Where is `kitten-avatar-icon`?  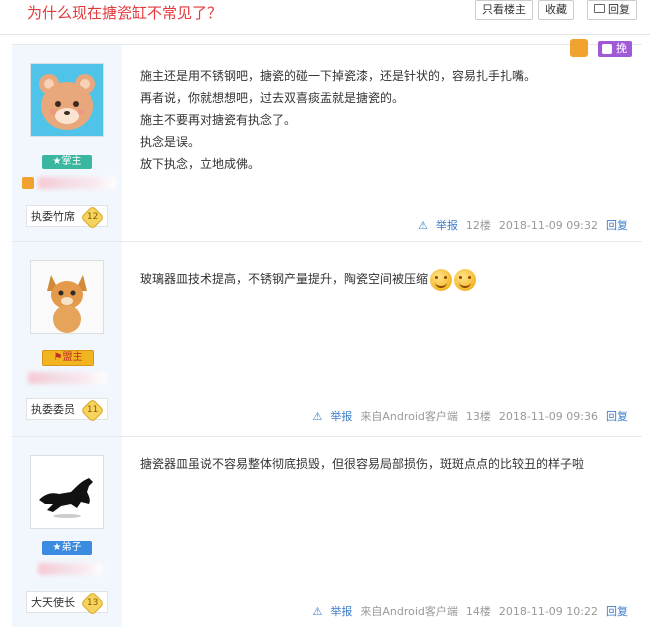 kitten-avatar-icon is located at coordinates (67, 297).